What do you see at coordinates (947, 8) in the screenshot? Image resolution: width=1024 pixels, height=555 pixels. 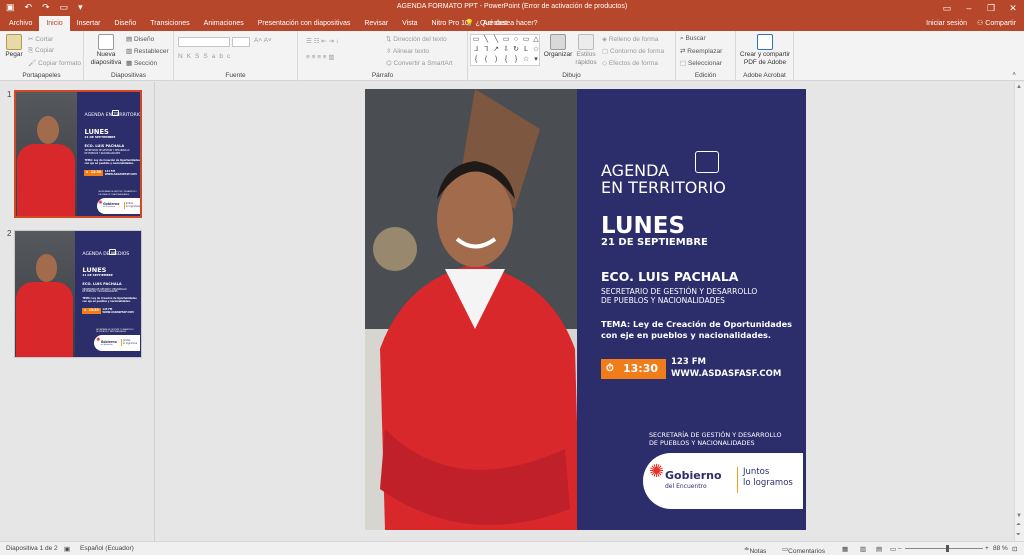 I see `ribbon-options-icon: ▭` at bounding box center [947, 8].